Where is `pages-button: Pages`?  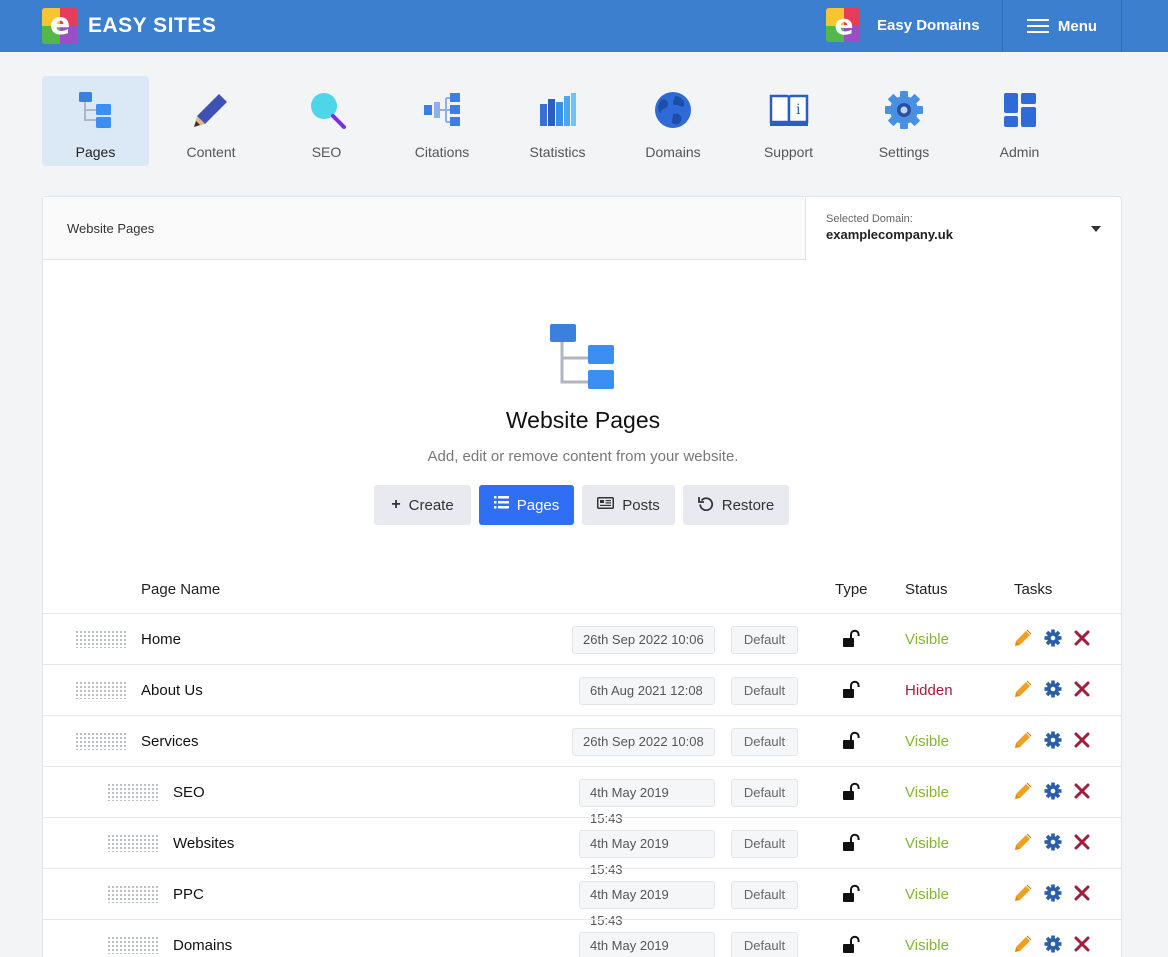 pages-button: Pages is located at coordinates (526, 505).